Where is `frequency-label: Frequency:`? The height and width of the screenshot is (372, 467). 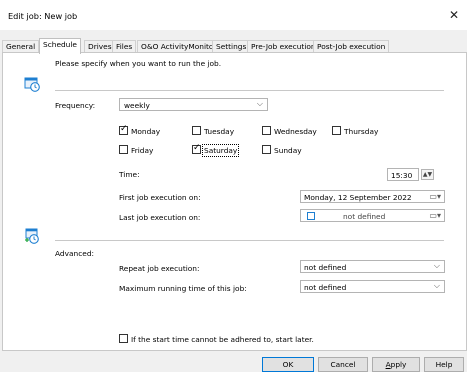 frequency-label: Frequency: is located at coordinates (75, 105).